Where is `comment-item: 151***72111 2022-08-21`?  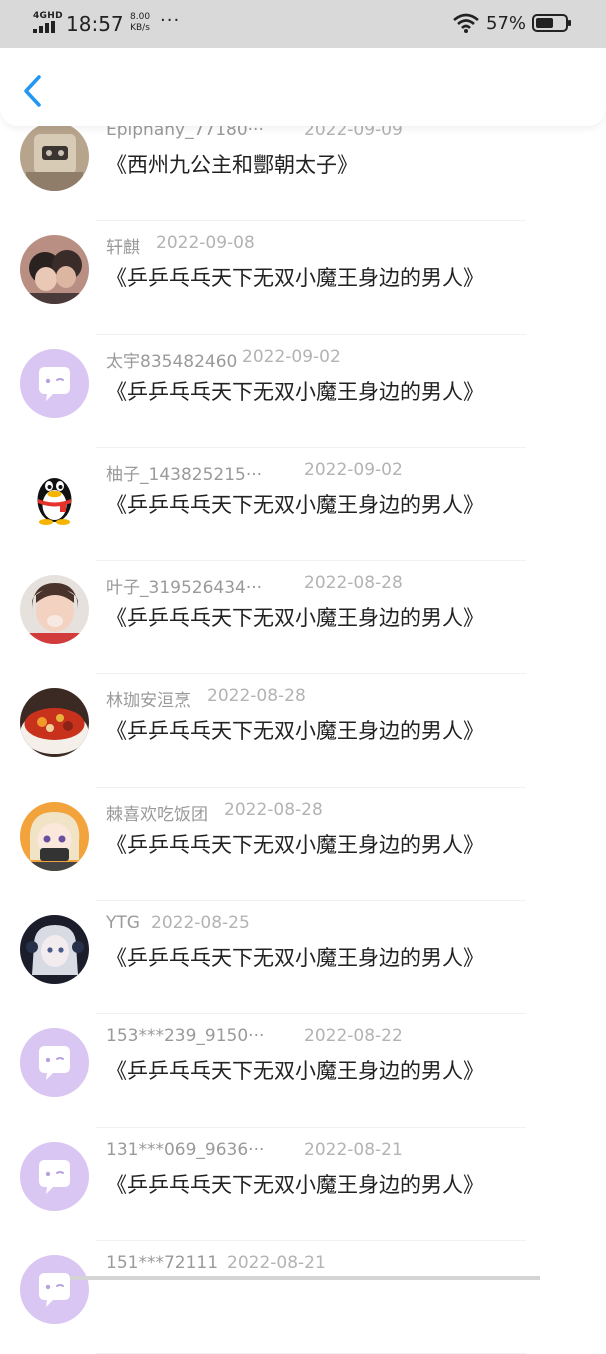 comment-item: 151***72111 2022-08-21 is located at coordinates (303, 1297).